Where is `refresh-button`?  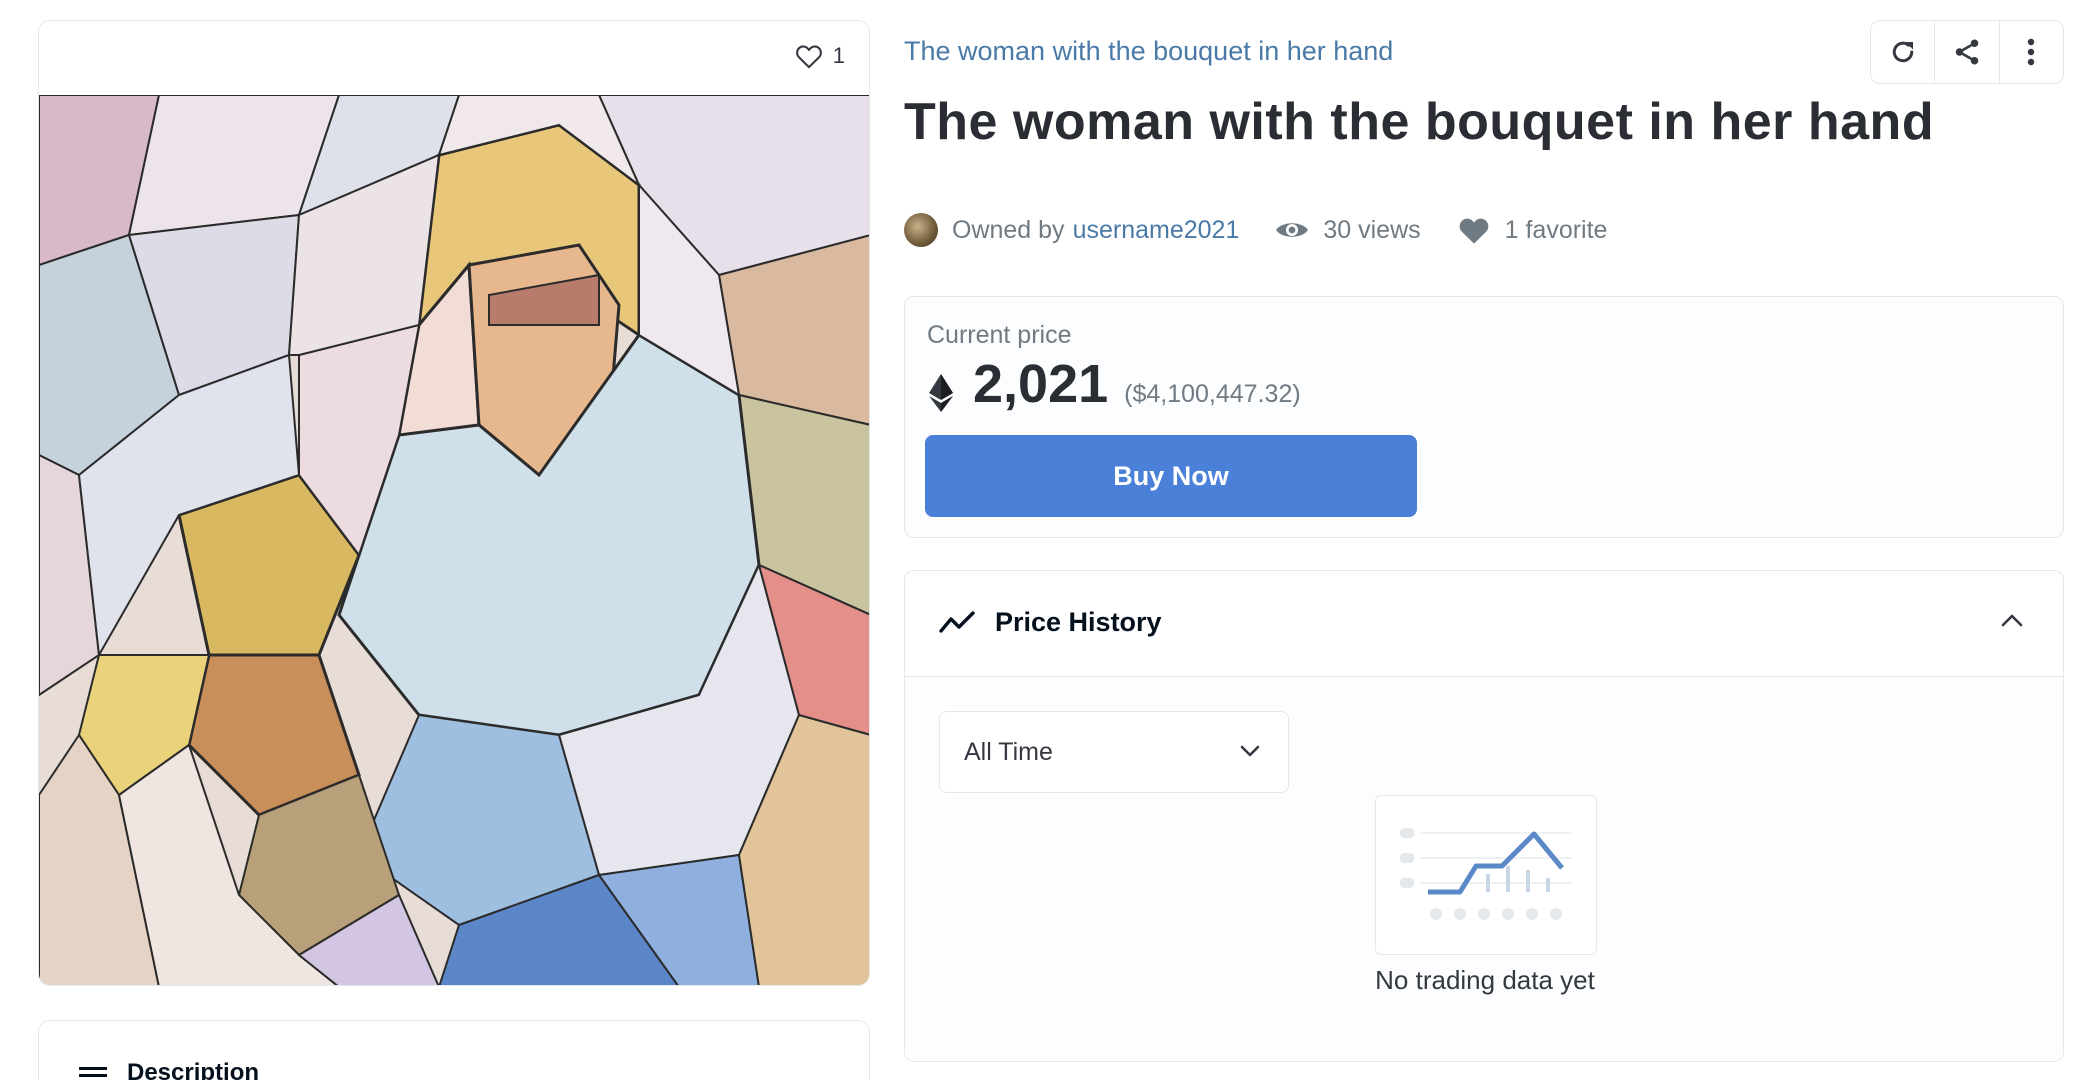 refresh-button is located at coordinates (1903, 52).